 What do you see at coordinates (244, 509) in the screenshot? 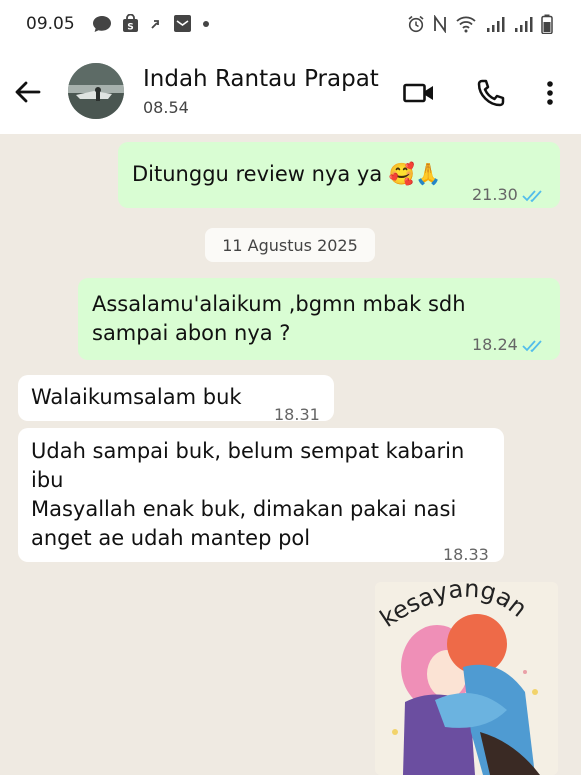
I see `message-text-line: Masyallah enak buk, dimakan pakai nasi` at bounding box center [244, 509].